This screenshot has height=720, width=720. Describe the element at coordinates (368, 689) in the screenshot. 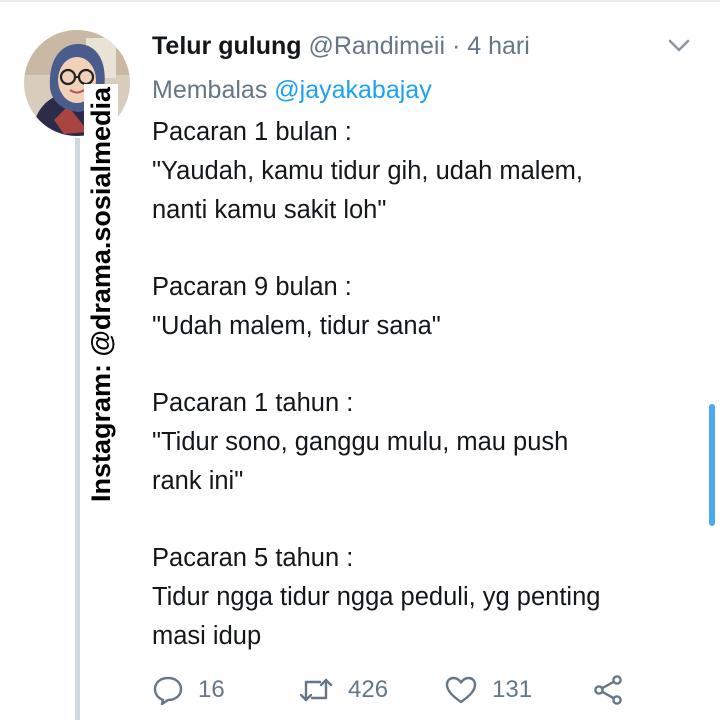

I see `retweet-count: 426` at that location.